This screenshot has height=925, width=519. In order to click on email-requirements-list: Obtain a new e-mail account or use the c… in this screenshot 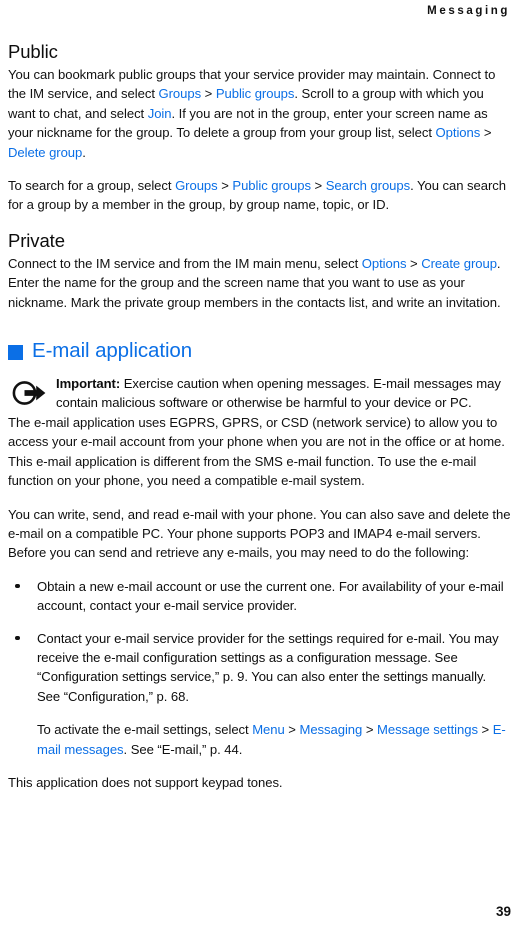, I will do `click(259, 641)`.